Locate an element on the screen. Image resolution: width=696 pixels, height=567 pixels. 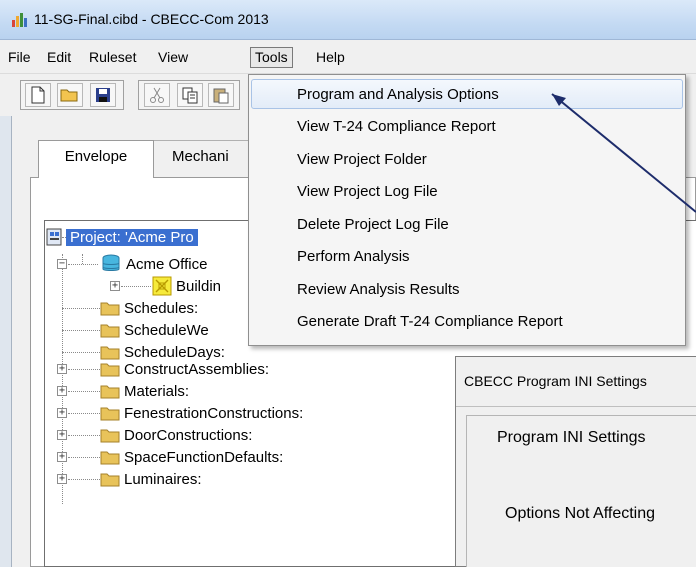
app-icon is located at coordinates (19, 20).